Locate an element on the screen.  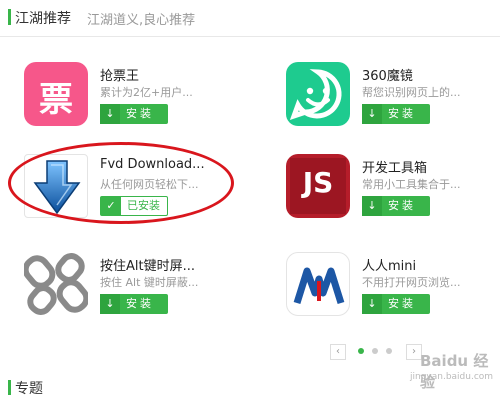
carousel-pager: ‹ › is located at coordinates (376, 351).